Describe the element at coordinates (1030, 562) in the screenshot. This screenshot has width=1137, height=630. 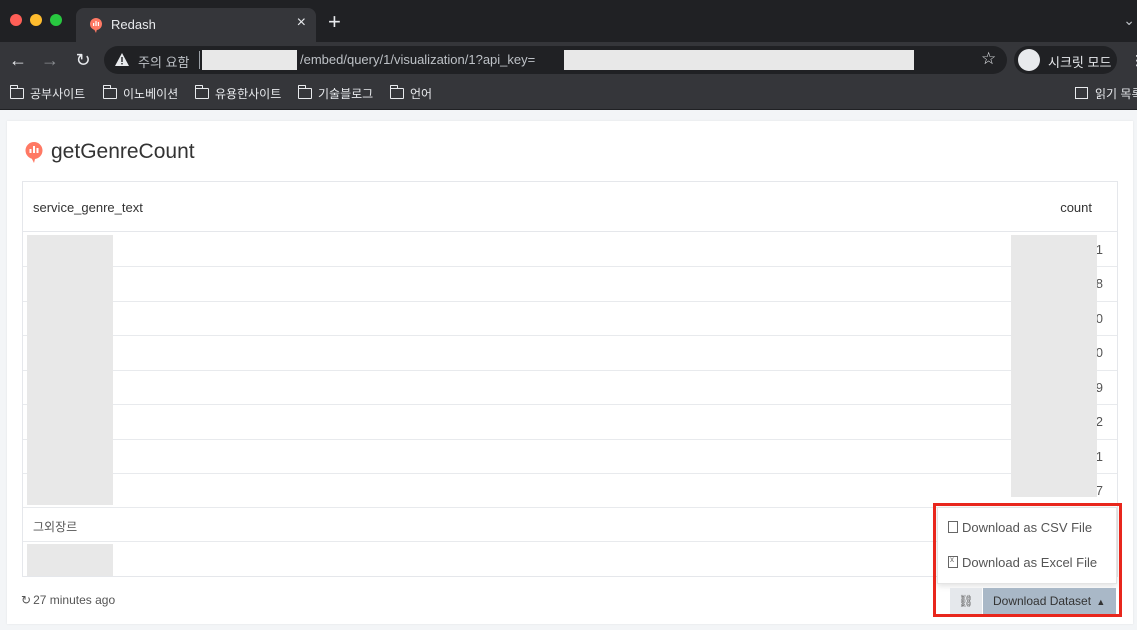
I see `download-excel-label: Download as Excel File` at that location.